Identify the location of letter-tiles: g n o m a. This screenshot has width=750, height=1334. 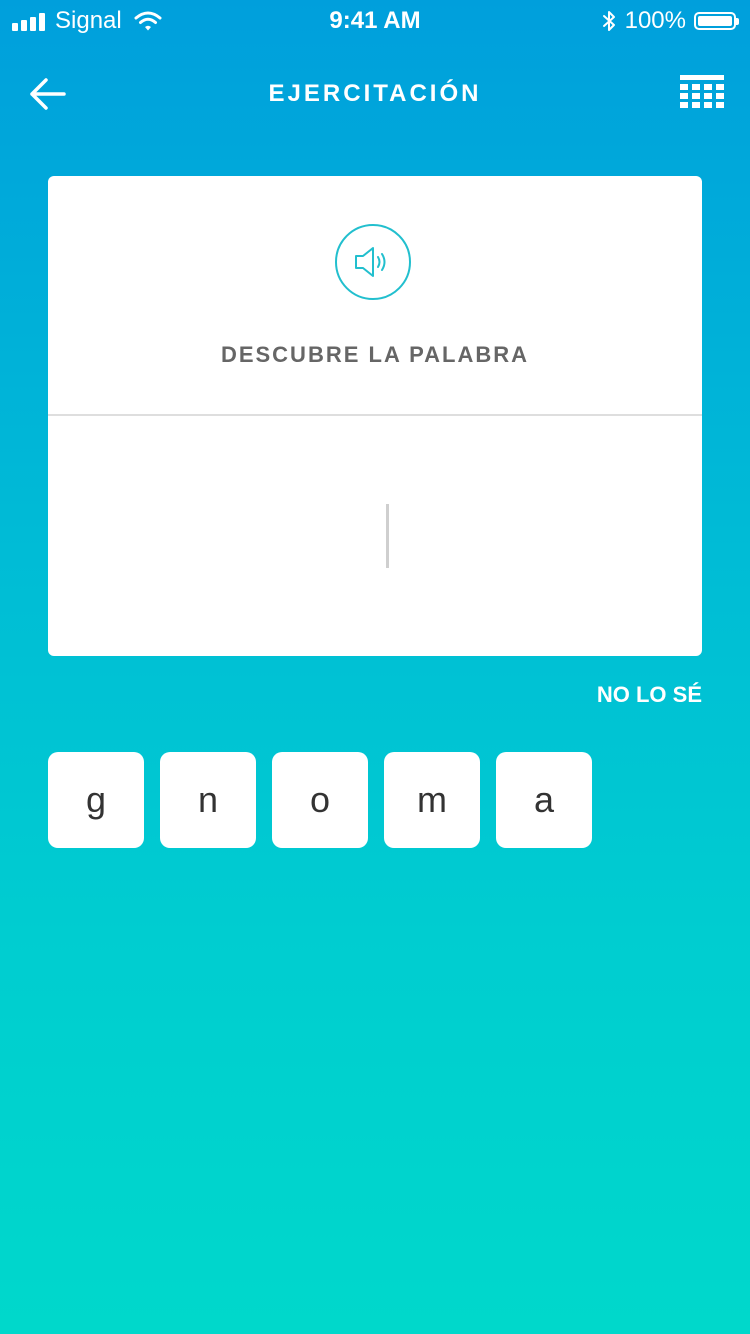
(320, 800).